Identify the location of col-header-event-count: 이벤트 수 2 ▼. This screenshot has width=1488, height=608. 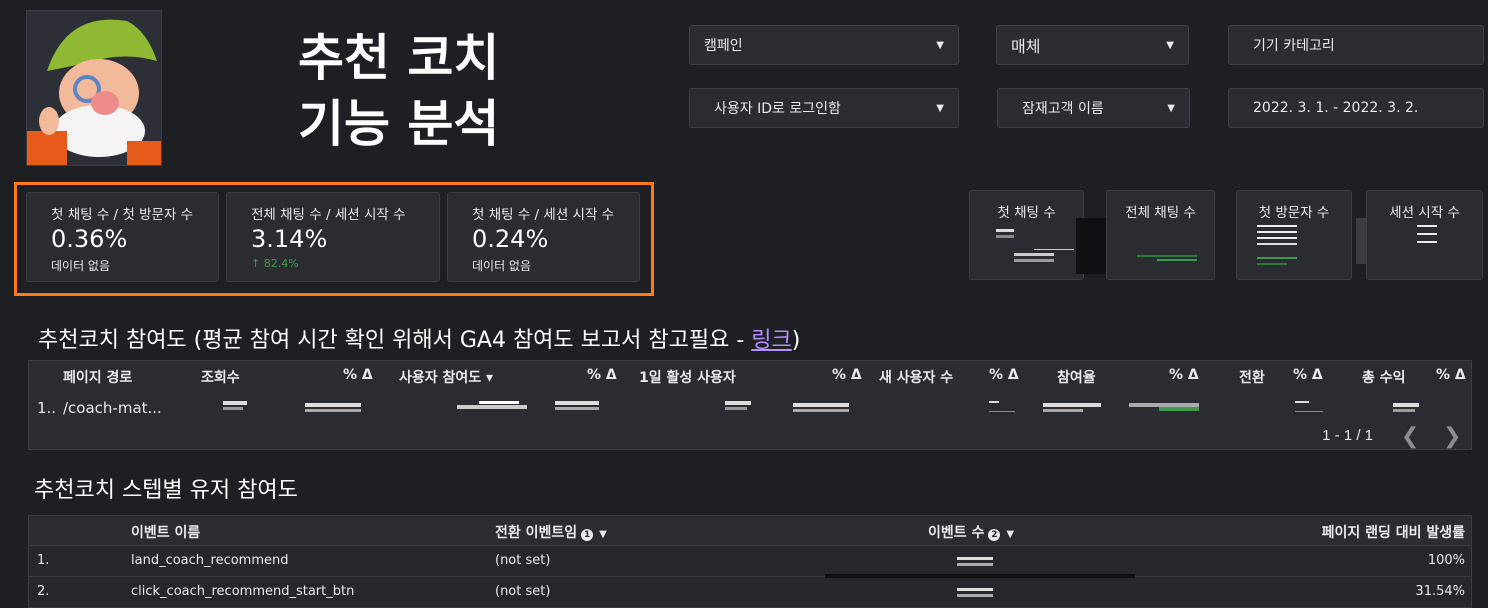
(971, 532).